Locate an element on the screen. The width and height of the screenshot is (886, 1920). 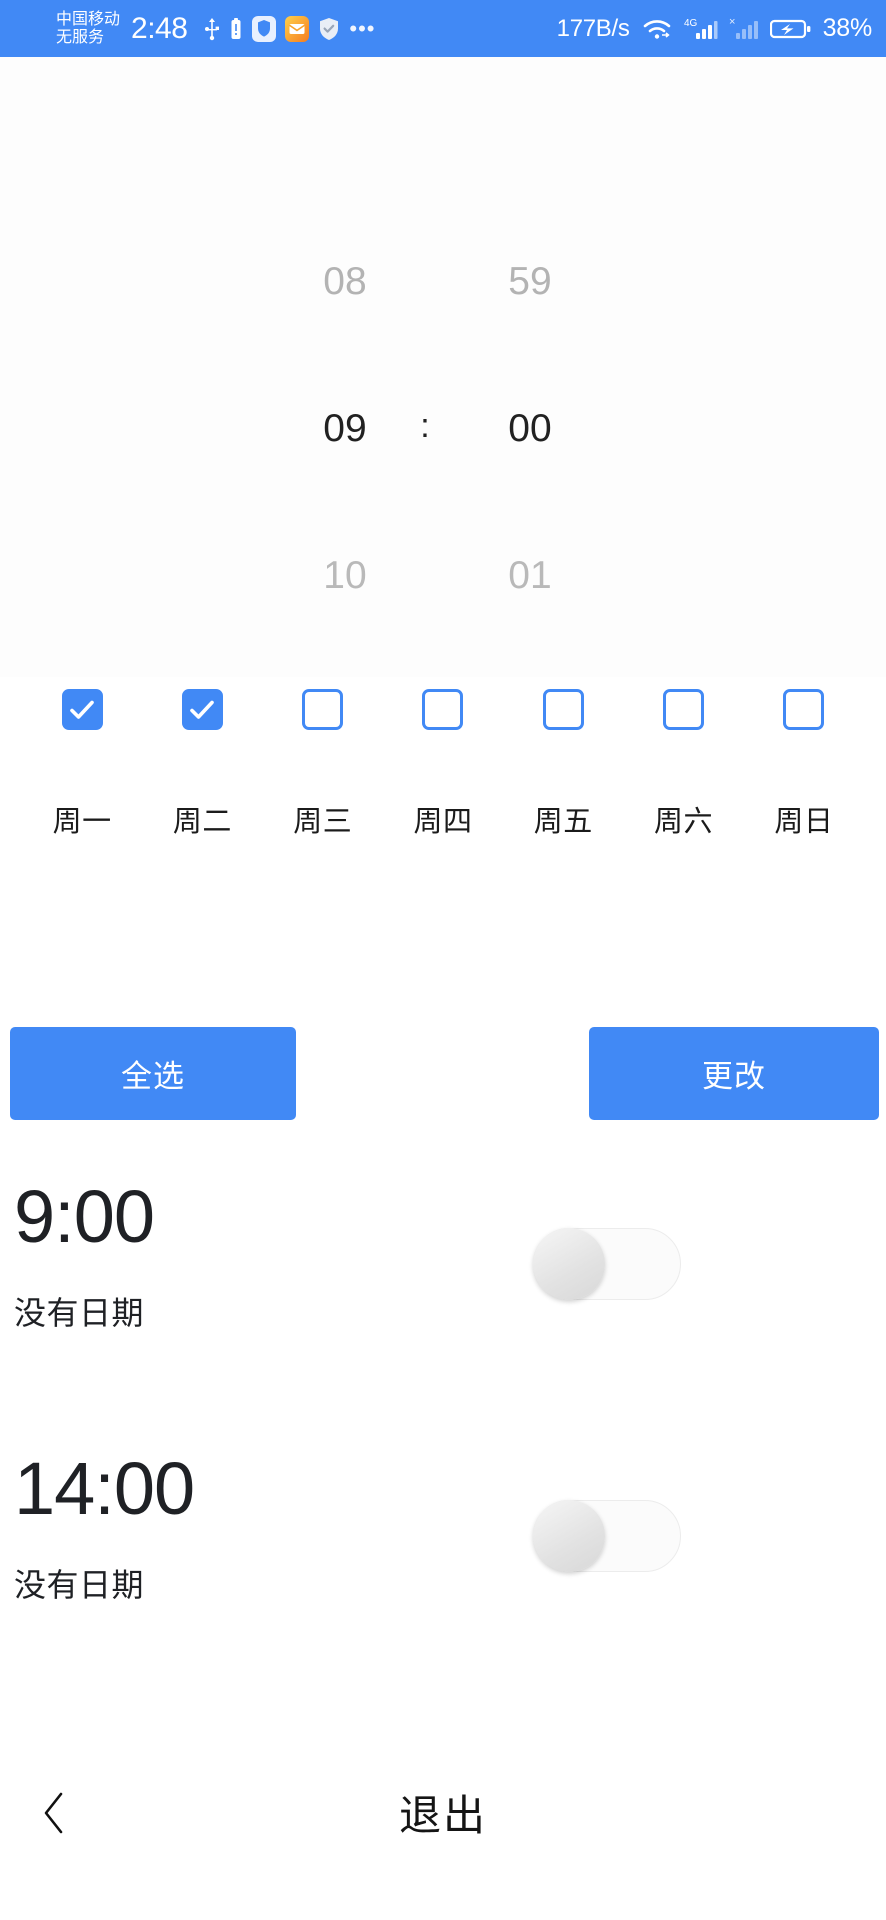
mail-icon is located at coordinates (297, 28).